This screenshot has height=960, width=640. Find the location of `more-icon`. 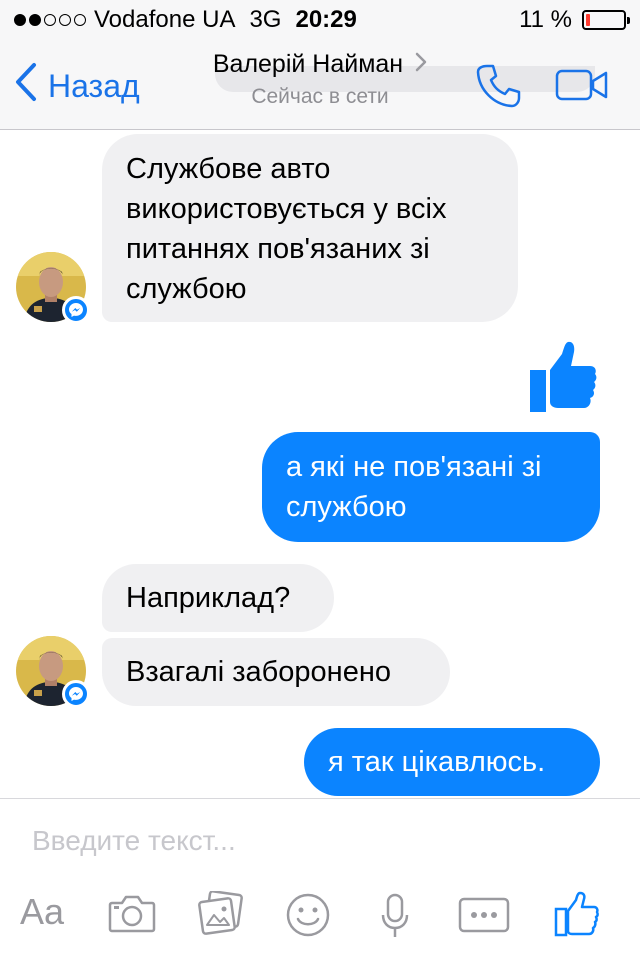

more-icon is located at coordinates (484, 915).